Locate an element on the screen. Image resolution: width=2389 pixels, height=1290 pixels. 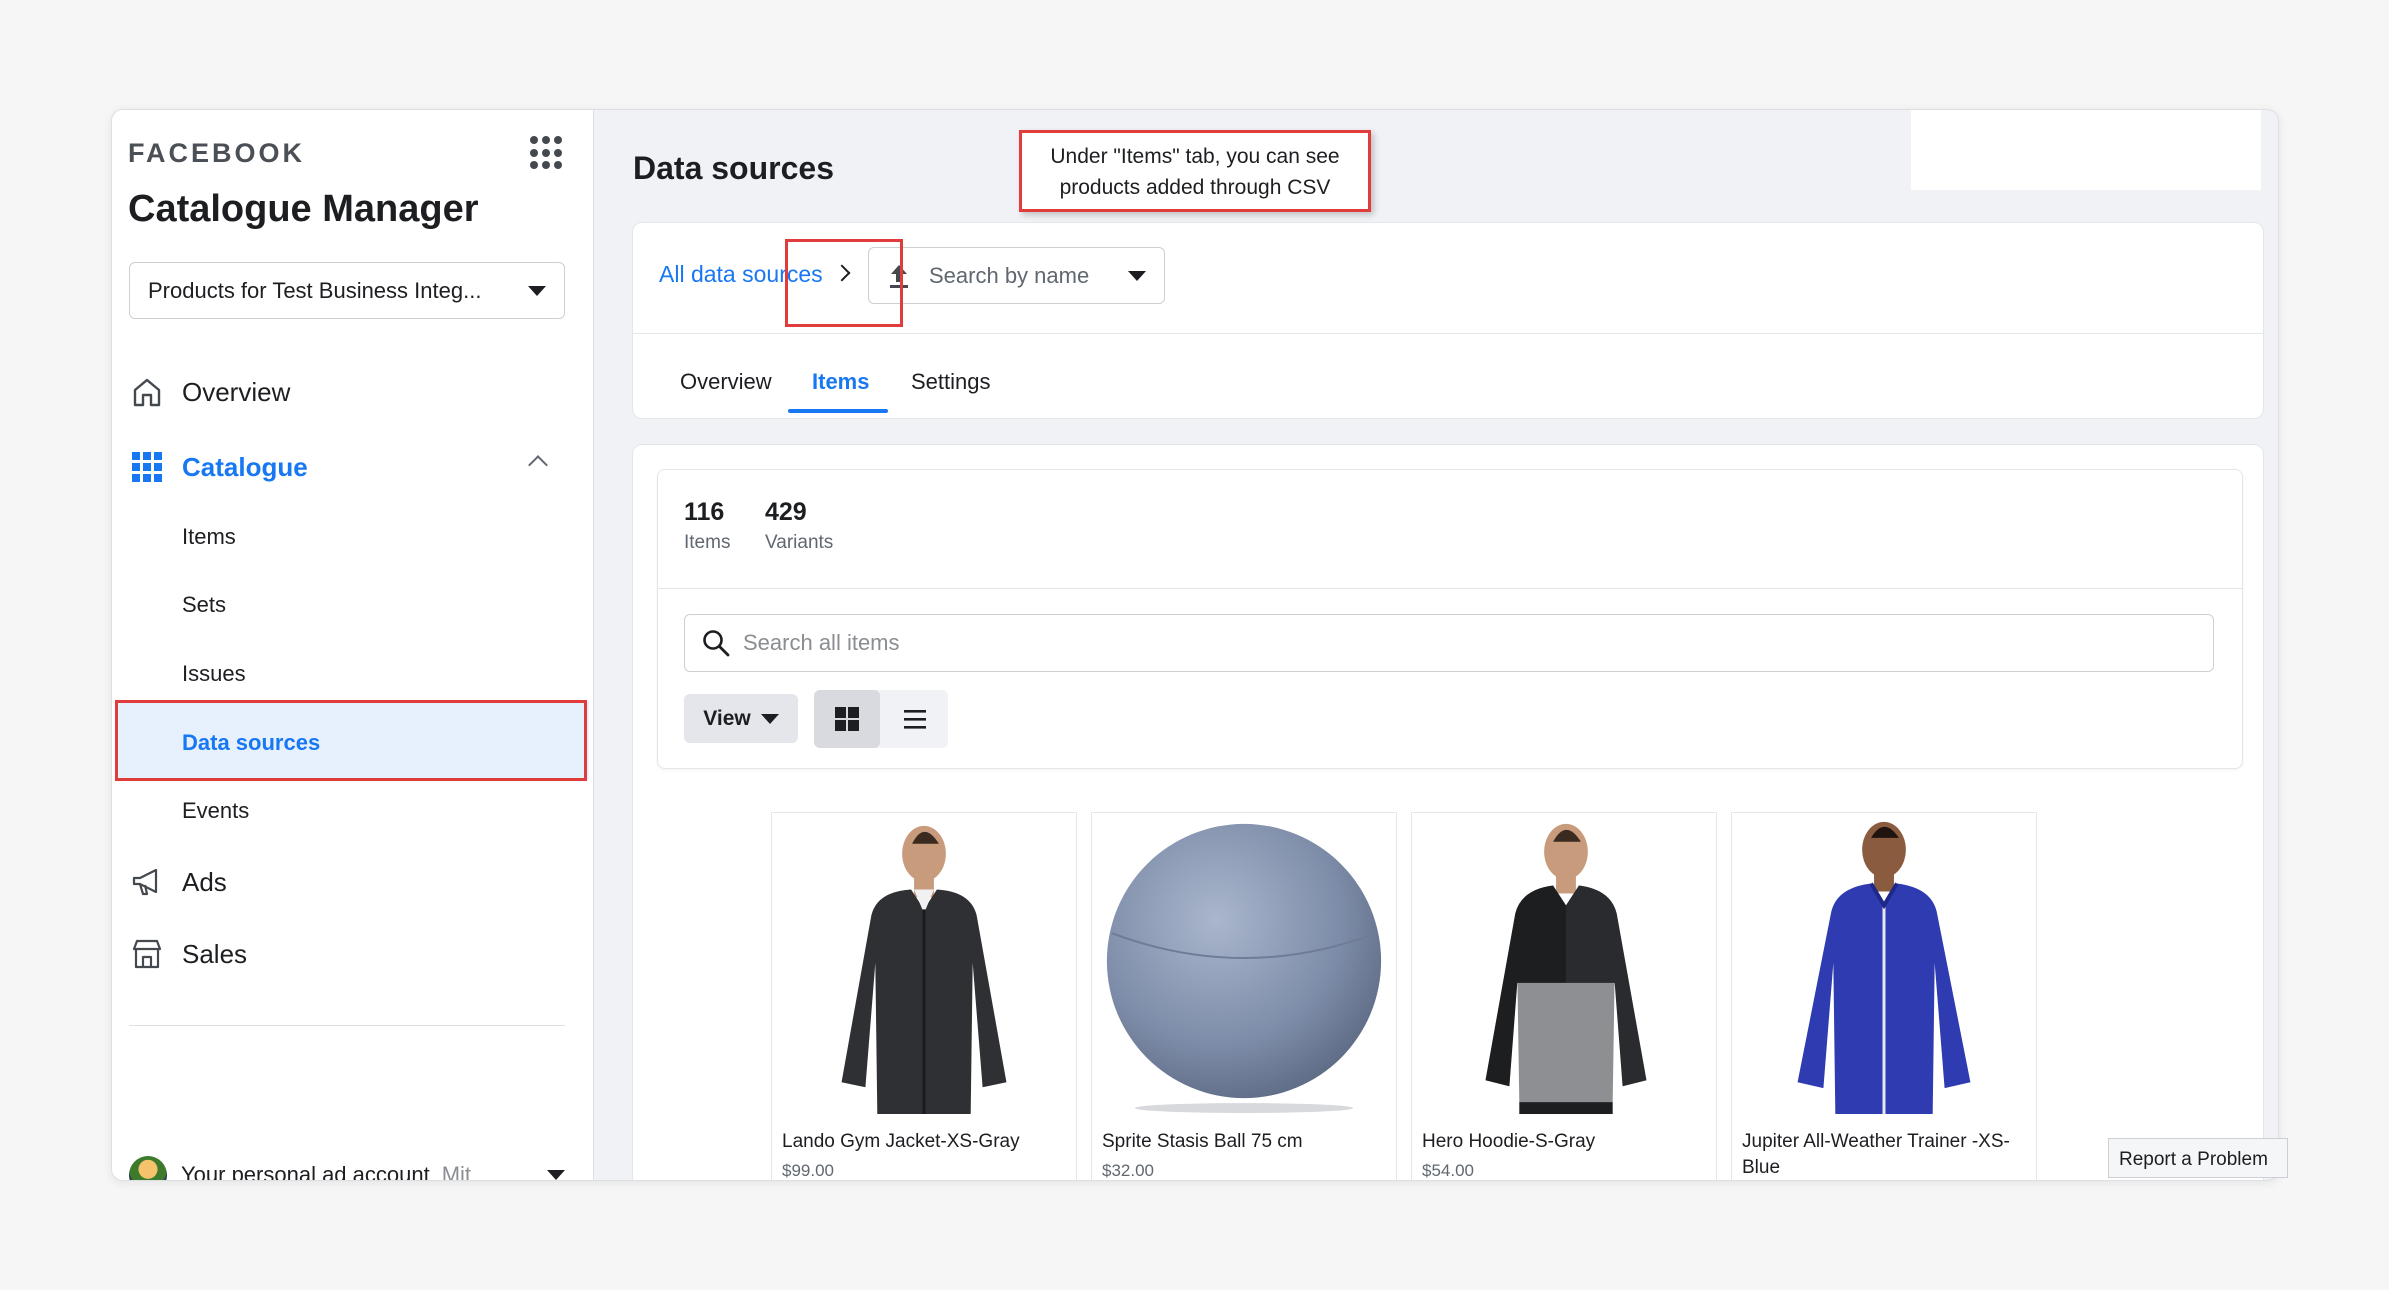
brand-logo: FACEBOOK is located at coordinates (217, 153).